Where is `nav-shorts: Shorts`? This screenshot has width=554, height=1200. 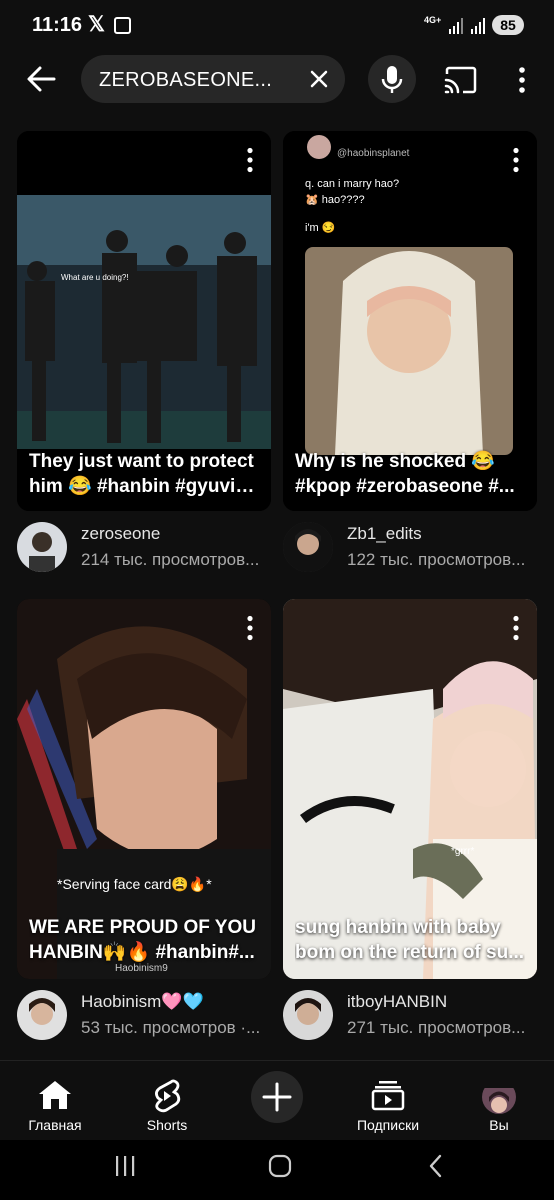
nav-shorts: Shorts is located at coordinates (167, 1103).